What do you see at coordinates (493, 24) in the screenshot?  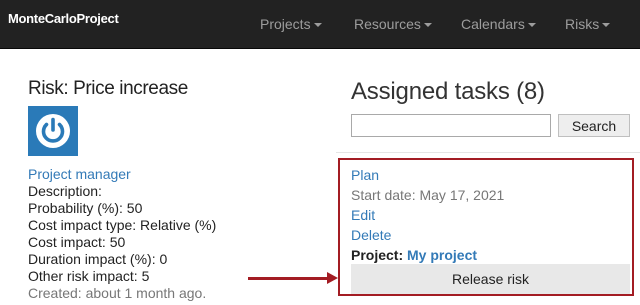 I see `nav-calendars-label: Calendars` at bounding box center [493, 24].